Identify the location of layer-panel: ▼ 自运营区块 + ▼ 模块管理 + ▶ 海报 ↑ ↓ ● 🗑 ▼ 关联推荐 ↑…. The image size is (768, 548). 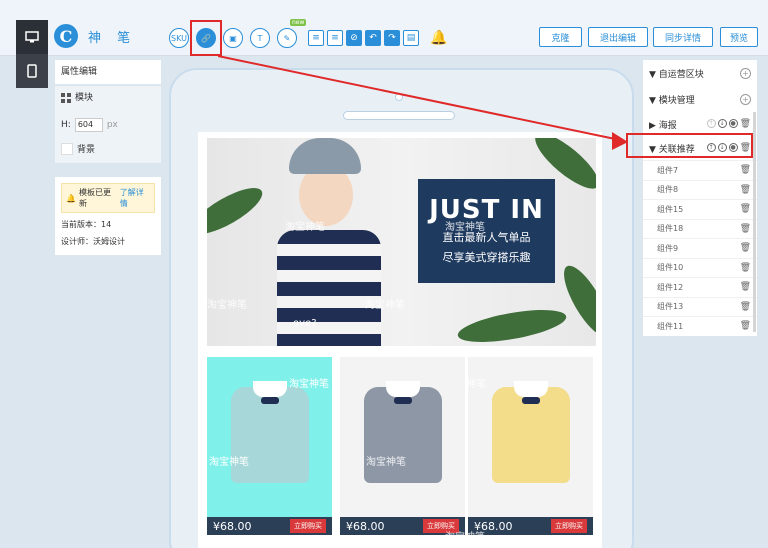
(700, 198).